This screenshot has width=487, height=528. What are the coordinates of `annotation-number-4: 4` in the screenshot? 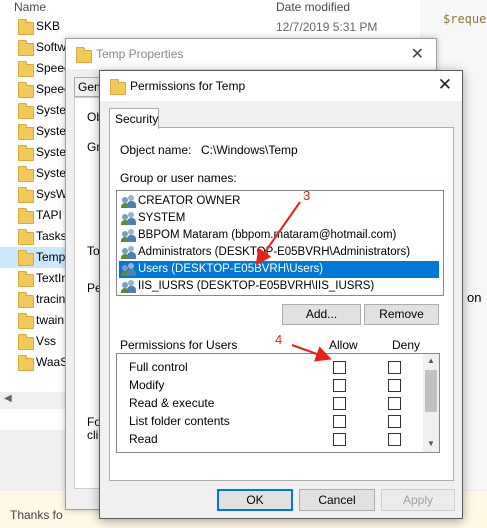 It's located at (279, 339).